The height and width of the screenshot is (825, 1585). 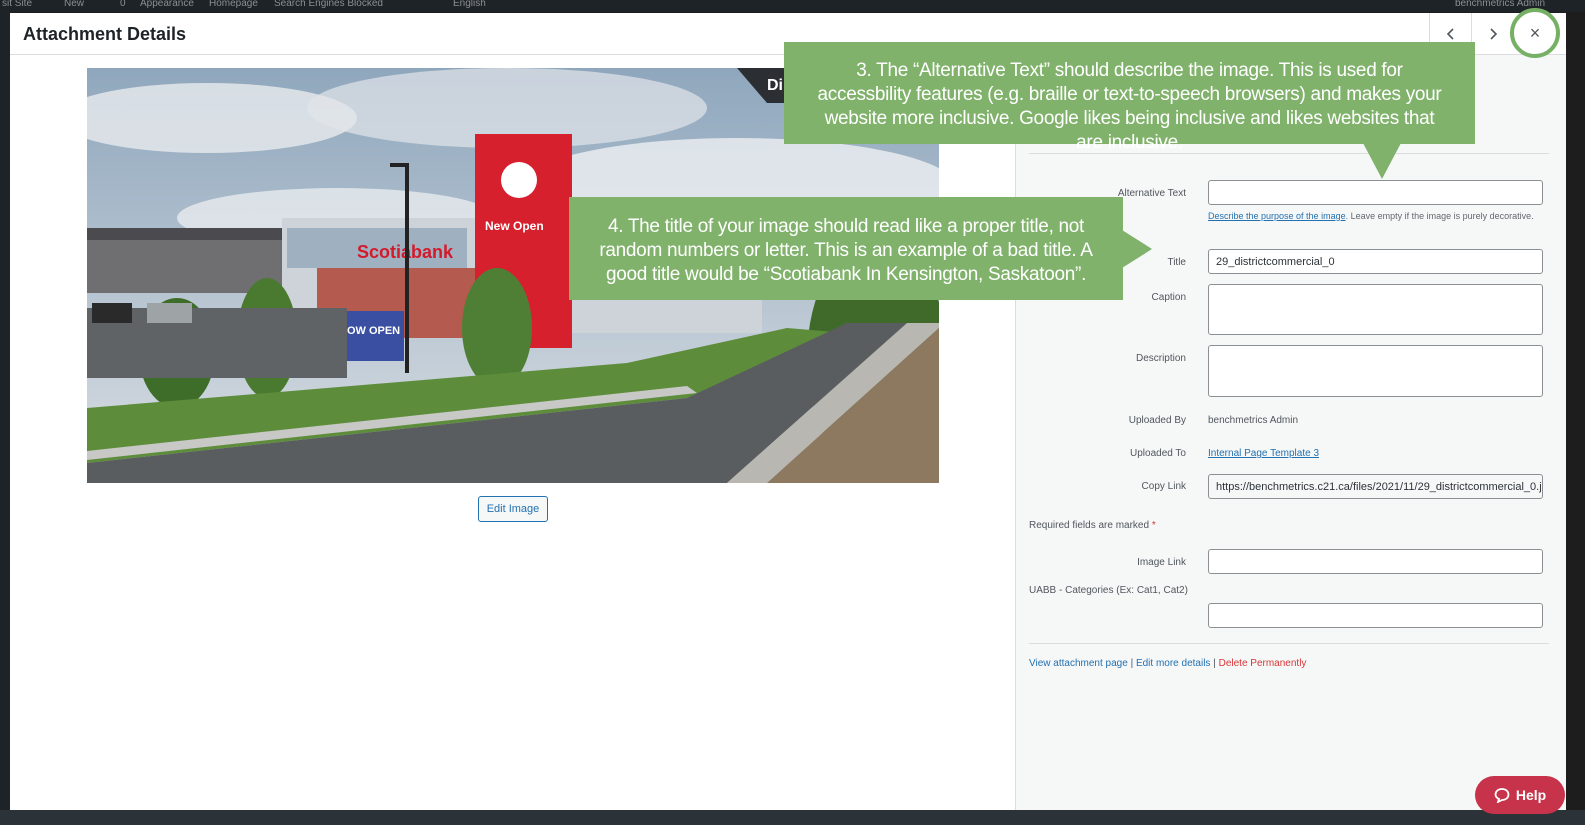 What do you see at coordinates (1382, 161) in the screenshot?
I see `alt-text-callout-pointer` at bounding box center [1382, 161].